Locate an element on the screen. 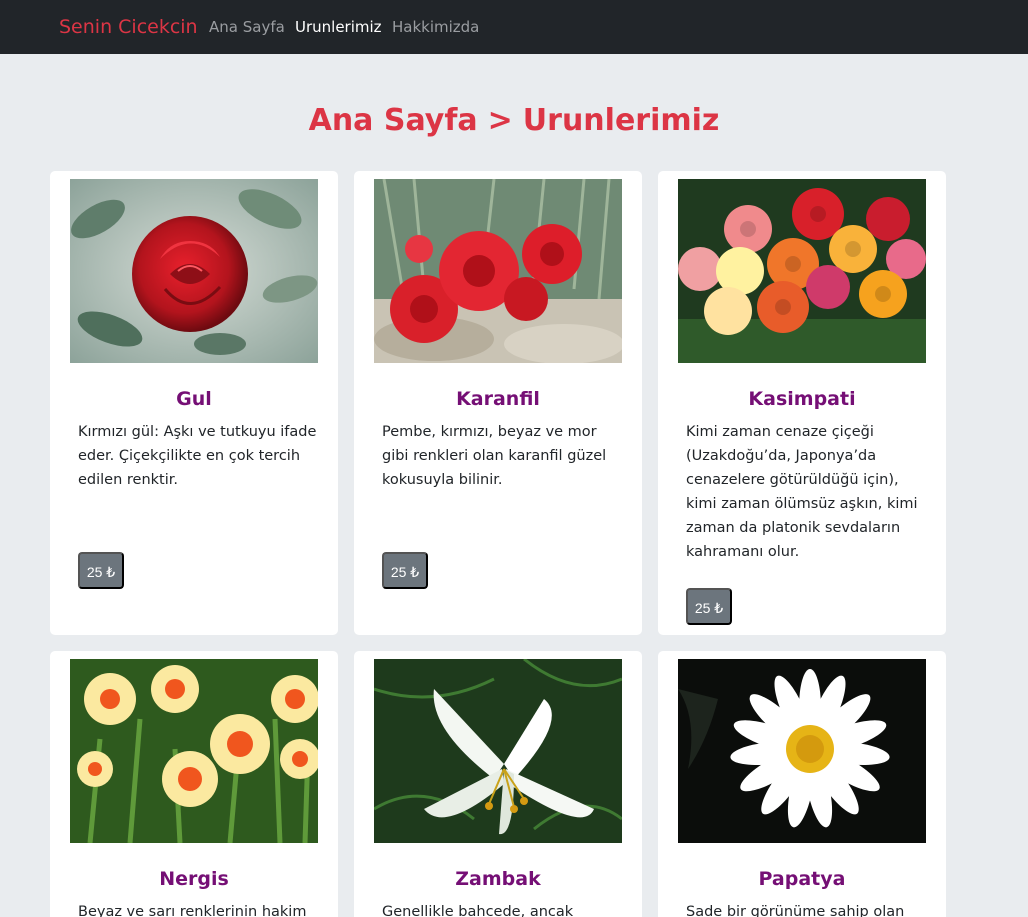 The image size is (1028, 917). breadcrumb-current: Urunlerimiz is located at coordinates (621, 120).